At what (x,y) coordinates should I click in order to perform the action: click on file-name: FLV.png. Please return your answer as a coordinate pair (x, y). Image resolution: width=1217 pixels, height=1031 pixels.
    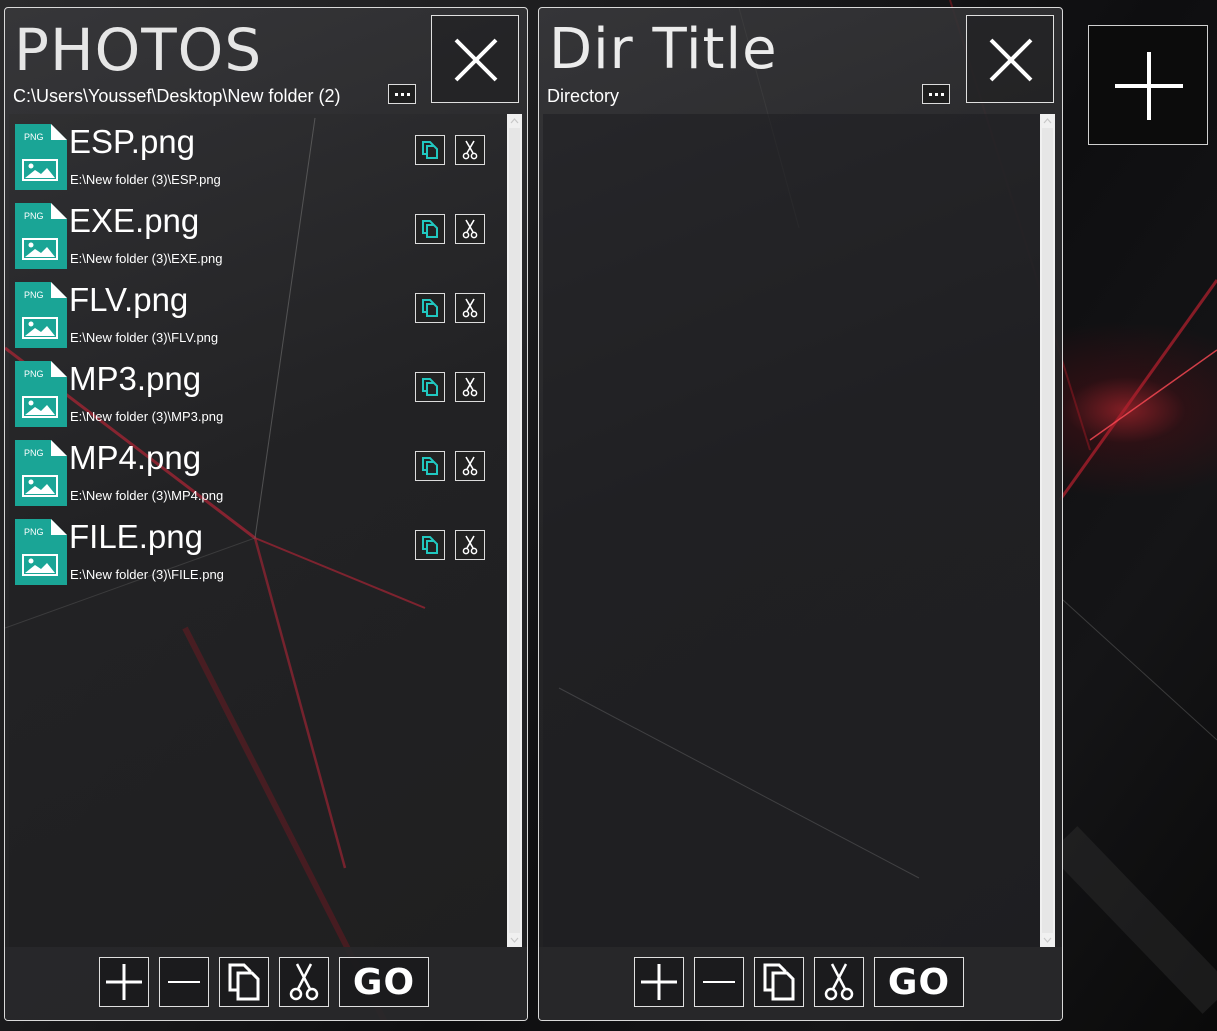
    Looking at the image, I should click on (129, 299).